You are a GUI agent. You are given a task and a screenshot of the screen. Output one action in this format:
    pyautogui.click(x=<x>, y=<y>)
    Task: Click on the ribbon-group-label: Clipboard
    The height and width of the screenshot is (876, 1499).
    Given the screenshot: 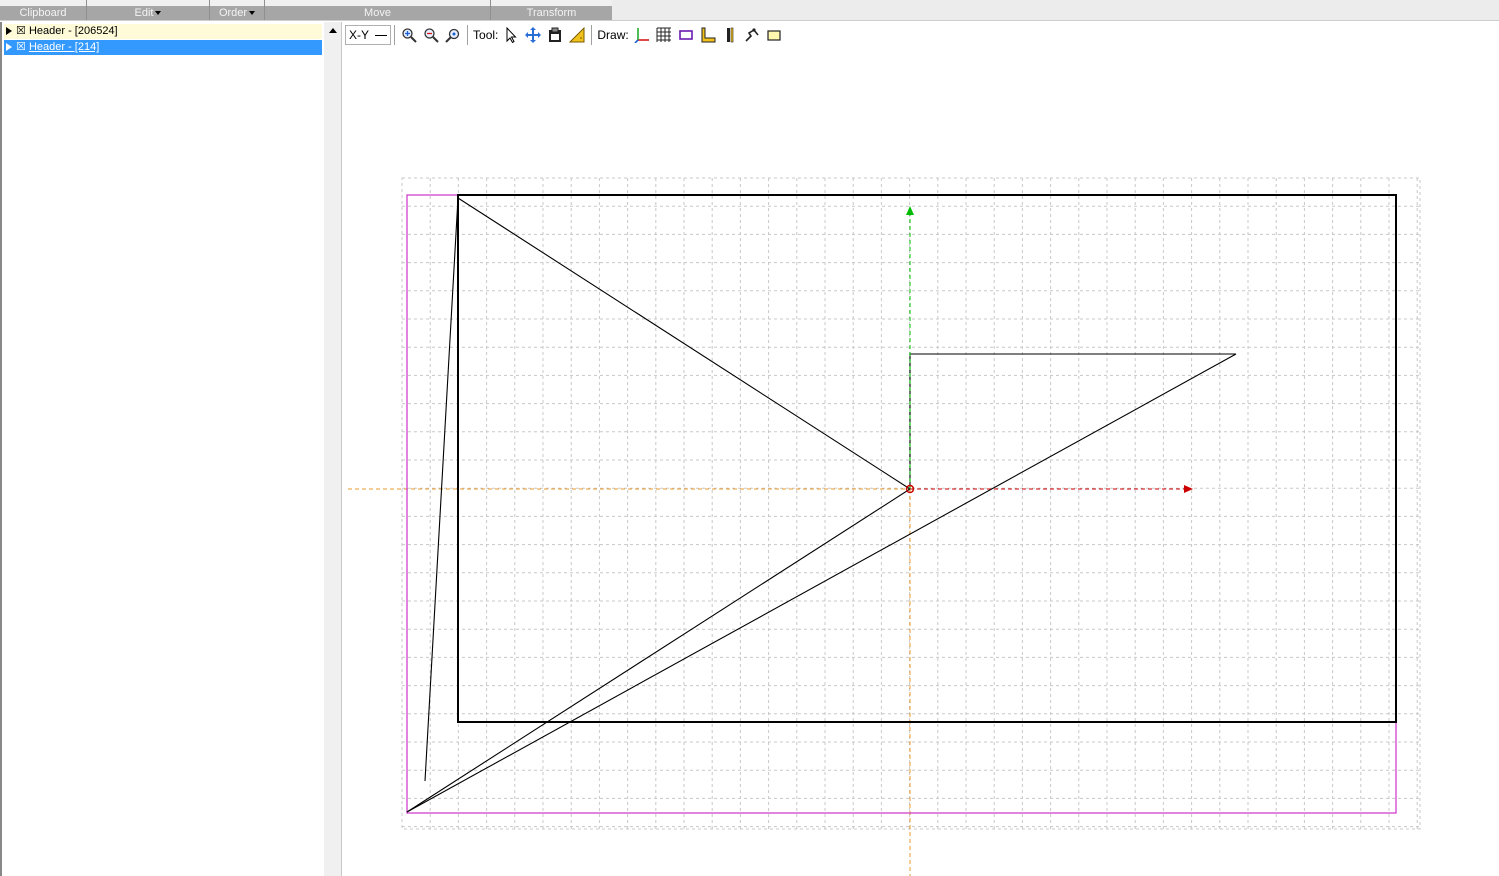 What is the action you would take?
    pyautogui.click(x=43, y=13)
    